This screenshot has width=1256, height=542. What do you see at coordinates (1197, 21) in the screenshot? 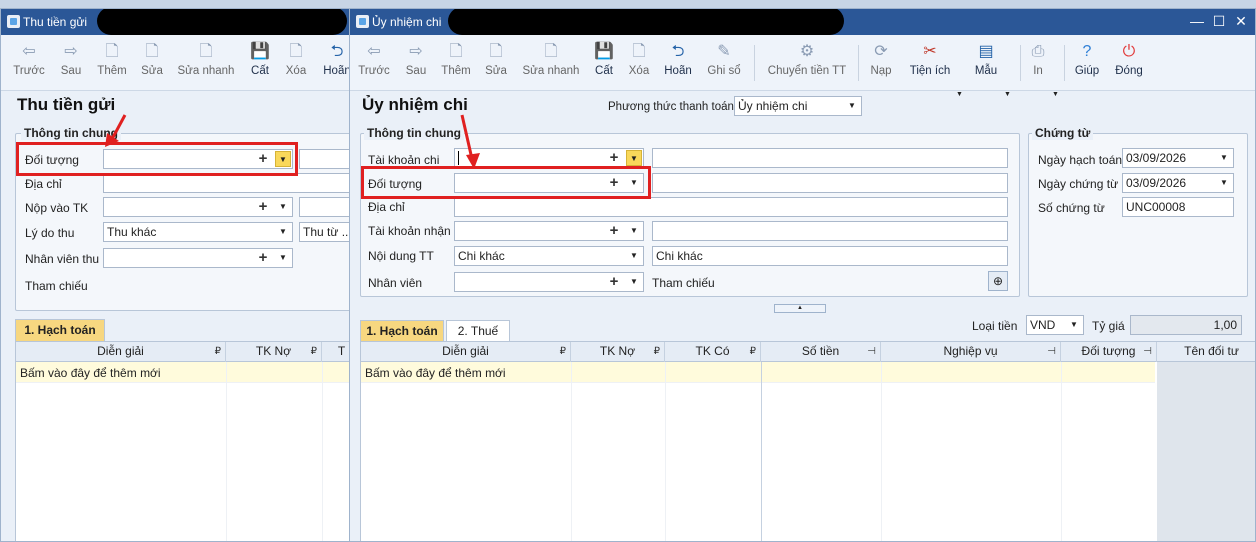
I see `minimize-icon: —` at bounding box center [1197, 21].